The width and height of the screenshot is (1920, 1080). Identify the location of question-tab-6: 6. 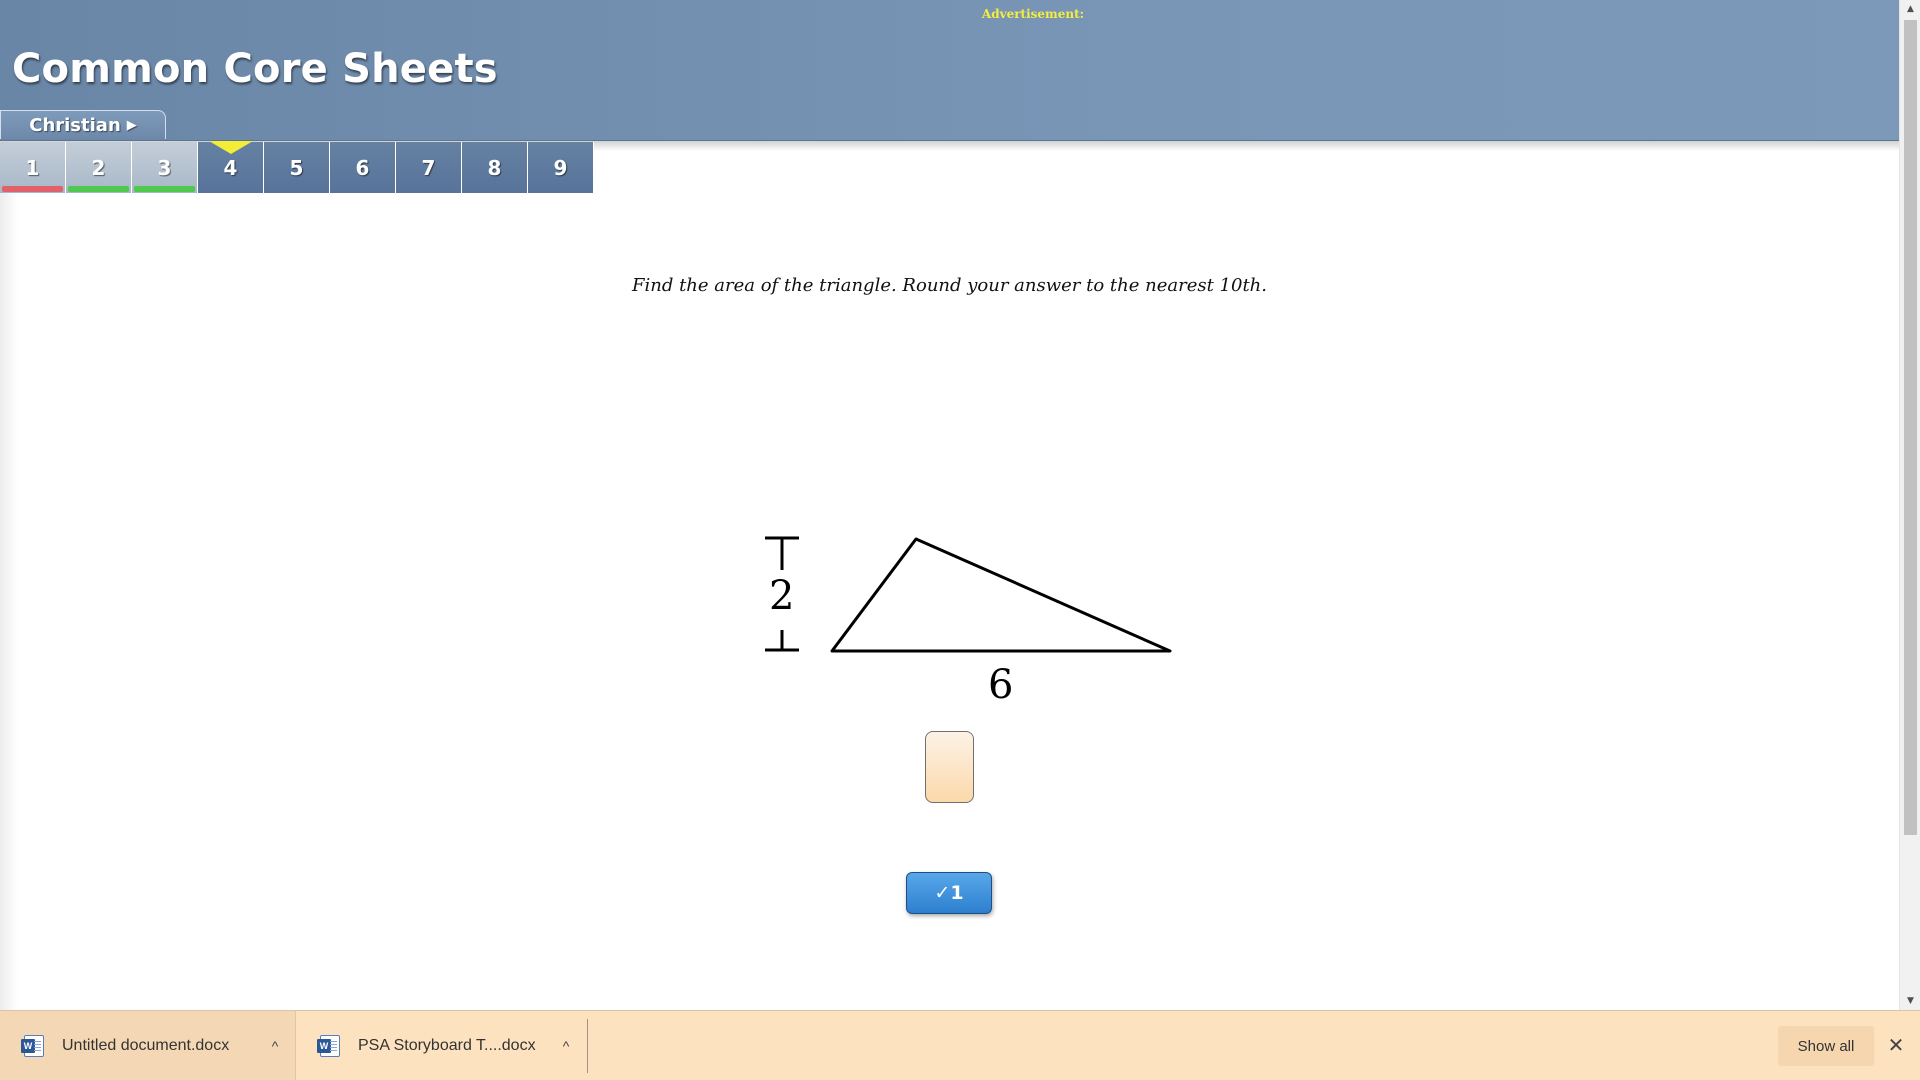
(363, 167).